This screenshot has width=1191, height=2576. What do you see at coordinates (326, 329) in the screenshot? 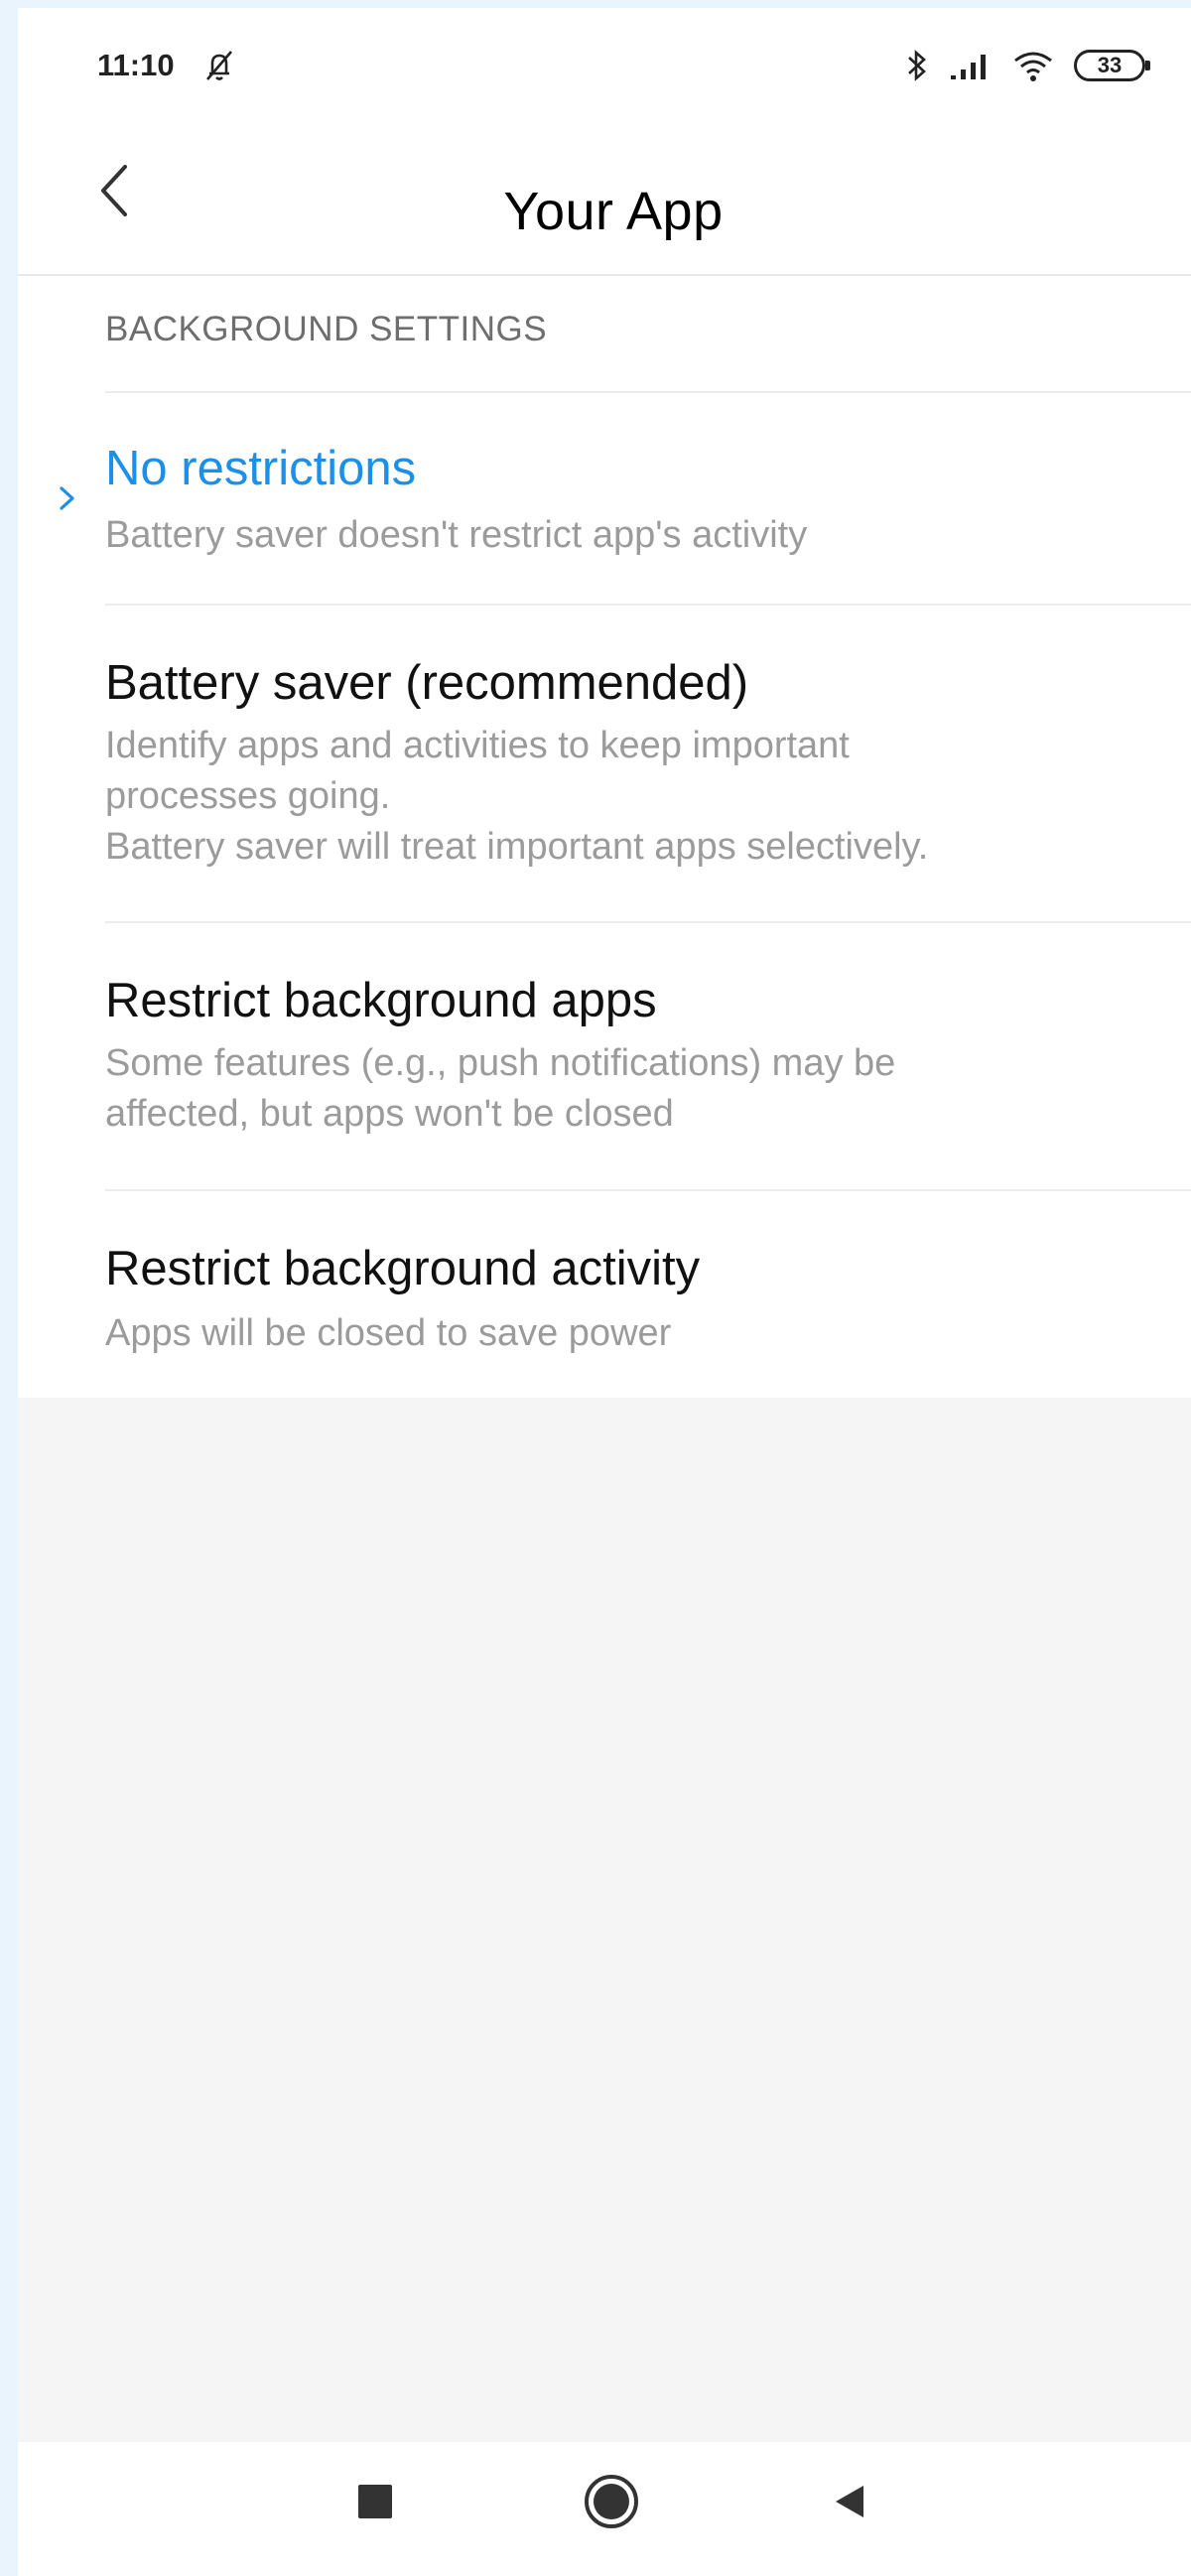
I see `section-header: BACKGROUND SETTINGS` at bounding box center [326, 329].